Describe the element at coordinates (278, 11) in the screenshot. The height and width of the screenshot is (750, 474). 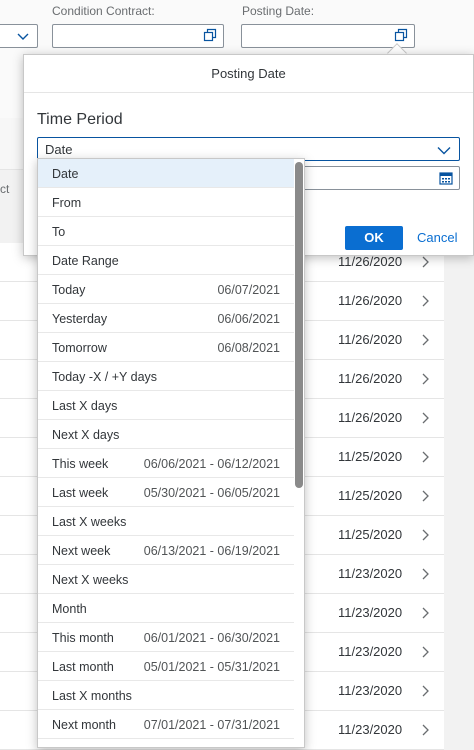
I see `posting-date-label: Posting Date:` at that location.